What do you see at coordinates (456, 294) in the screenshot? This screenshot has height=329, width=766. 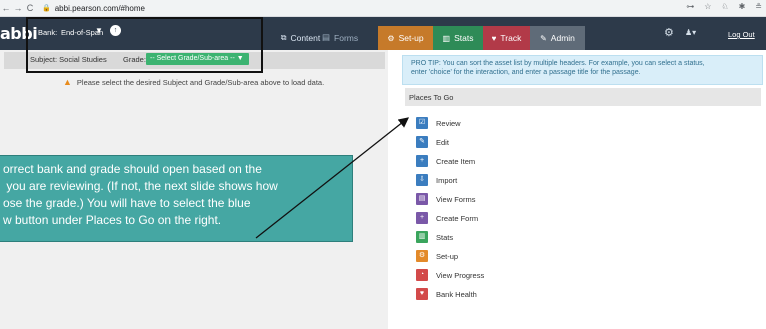 I see `place-label: Bank Health` at bounding box center [456, 294].